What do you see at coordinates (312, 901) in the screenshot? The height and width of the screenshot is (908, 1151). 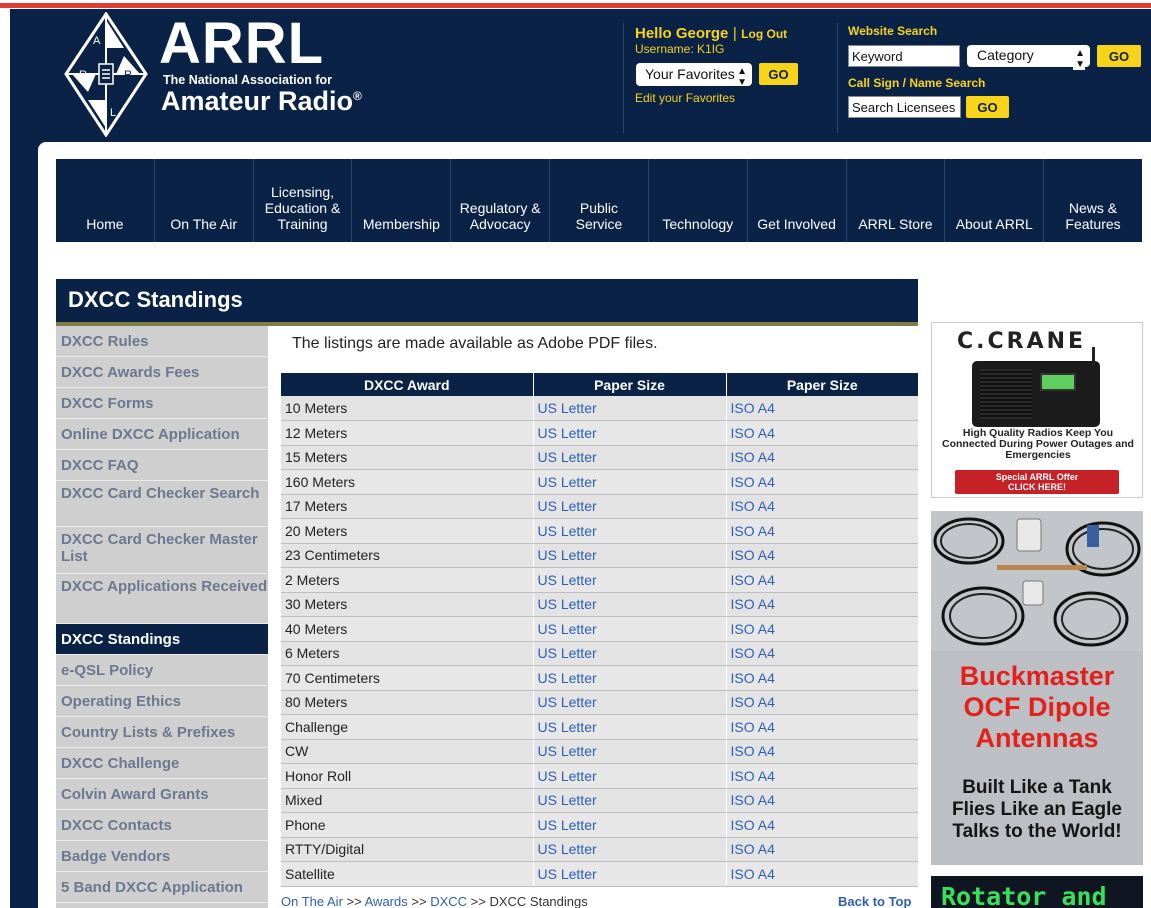 I see `breadcrumb-on-the-air: On The Air` at bounding box center [312, 901].